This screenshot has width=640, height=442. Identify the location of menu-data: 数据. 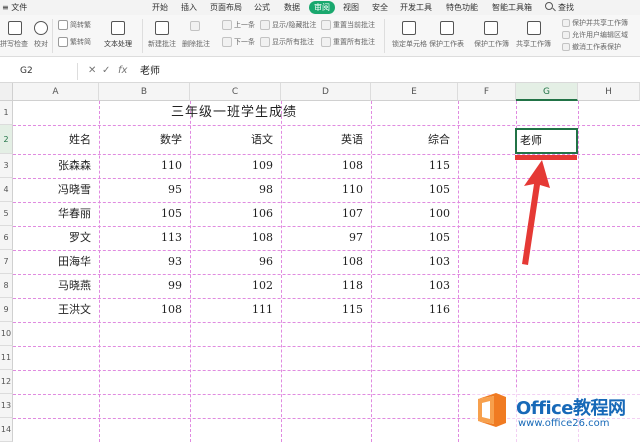
(292, 7).